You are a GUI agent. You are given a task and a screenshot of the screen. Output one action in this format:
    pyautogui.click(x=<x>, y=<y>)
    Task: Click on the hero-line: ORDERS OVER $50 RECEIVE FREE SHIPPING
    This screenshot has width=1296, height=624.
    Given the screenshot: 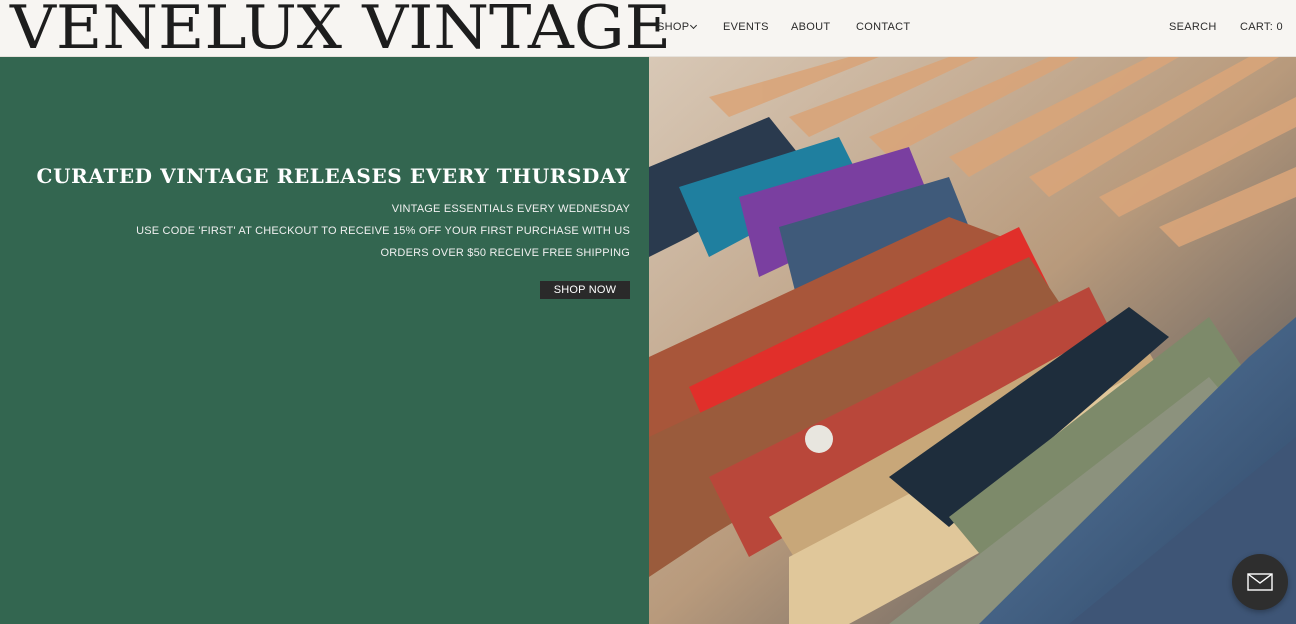 What is the action you would take?
    pyautogui.click(x=505, y=253)
    